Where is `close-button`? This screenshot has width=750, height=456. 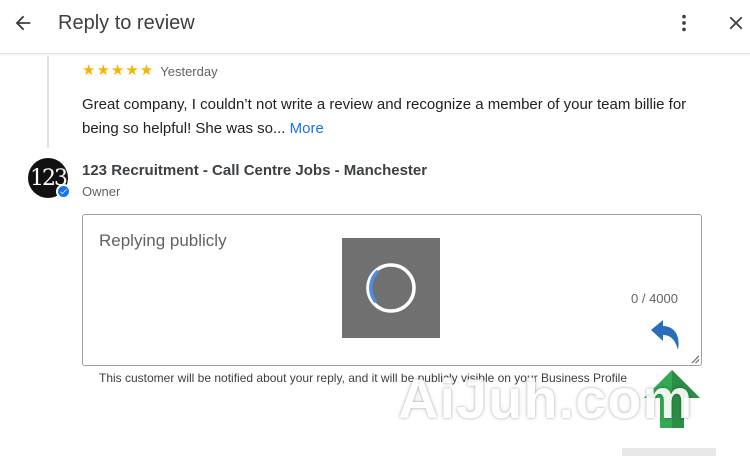
close-button is located at coordinates (736, 23).